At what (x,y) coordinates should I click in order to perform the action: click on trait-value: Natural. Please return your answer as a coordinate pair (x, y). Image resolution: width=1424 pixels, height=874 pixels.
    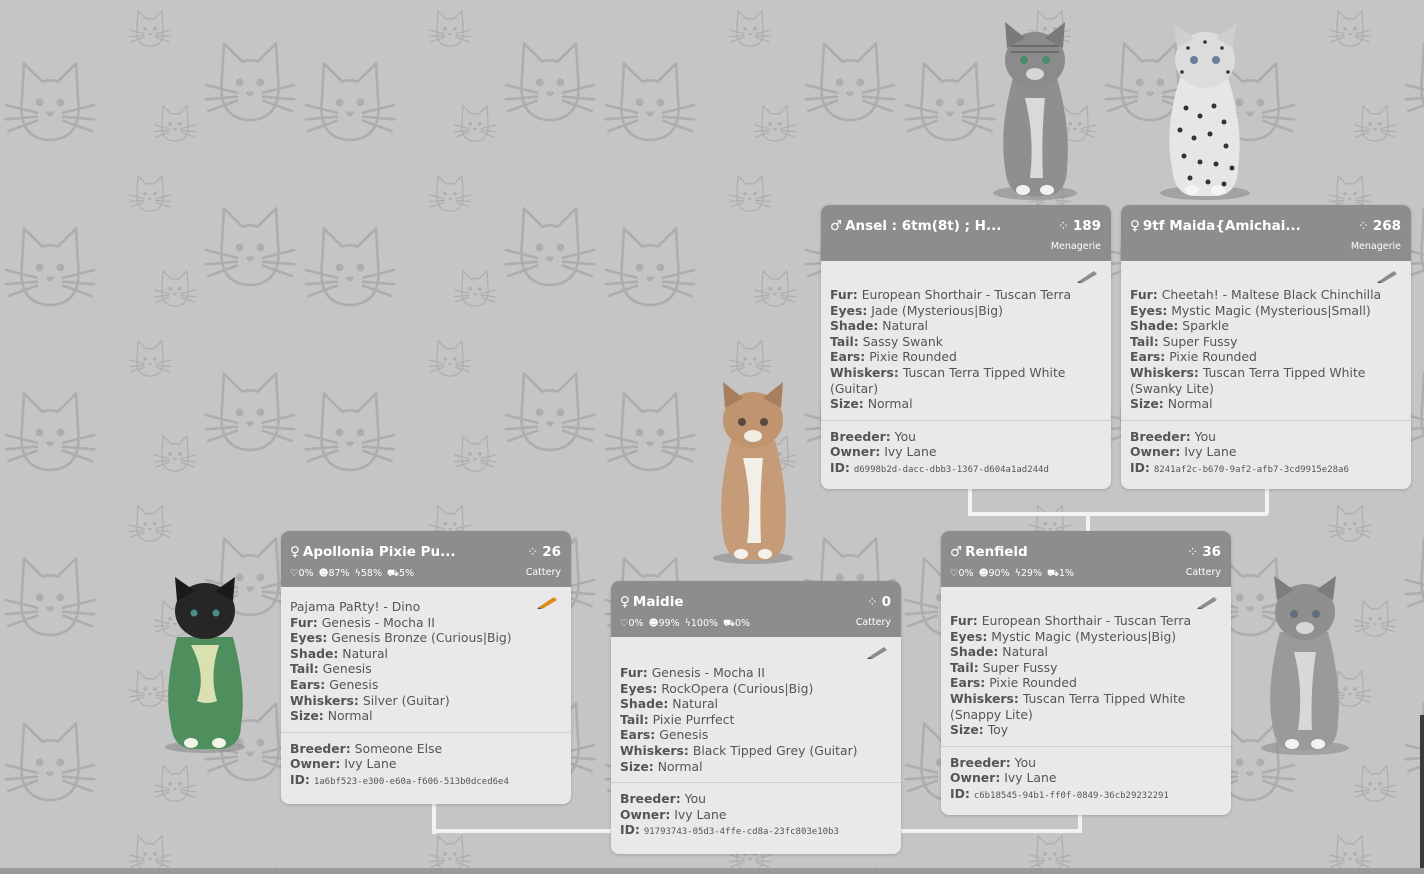
    Looking at the image, I should click on (365, 653).